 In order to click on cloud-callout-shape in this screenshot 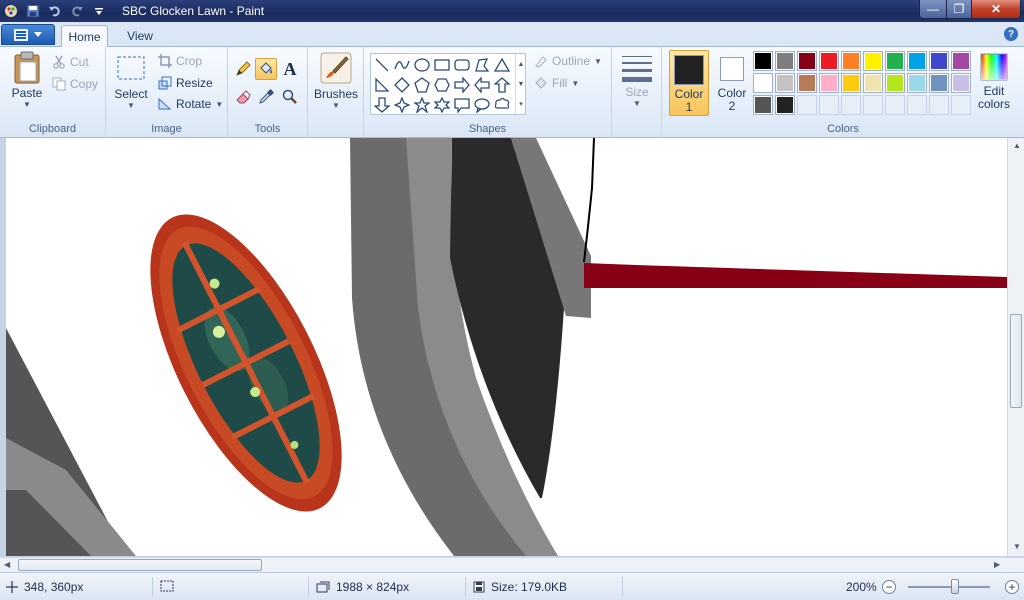, I will do `click(502, 105)`.